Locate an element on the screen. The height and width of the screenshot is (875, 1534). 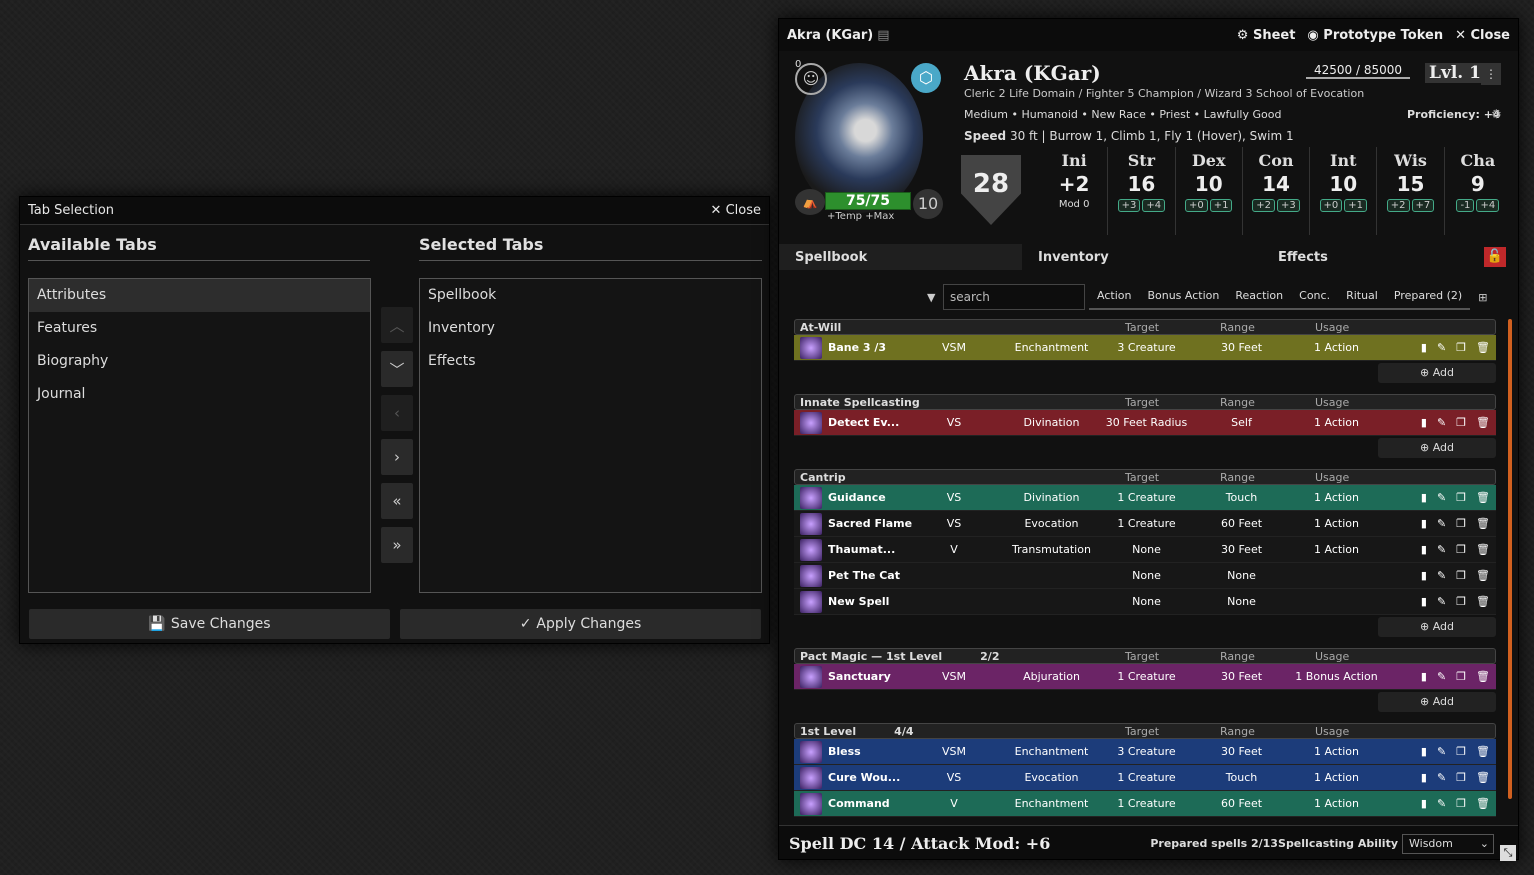
ability-int: Int 10 +0 +1 is located at coordinates (1344, 191).